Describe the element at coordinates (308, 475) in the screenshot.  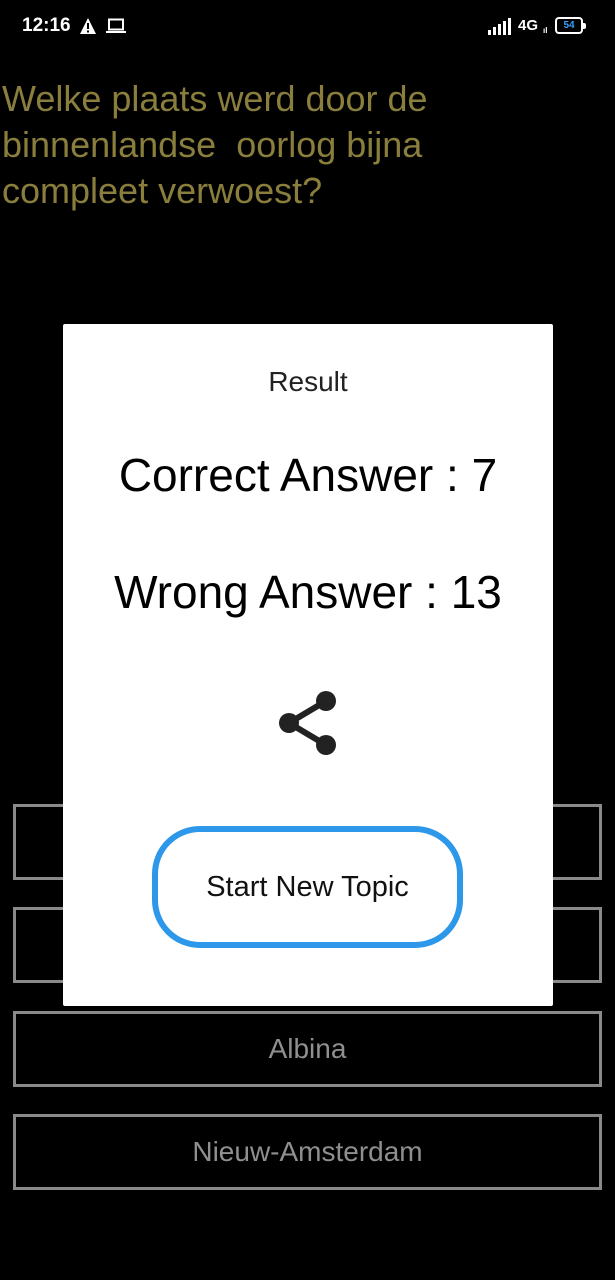
I see `correct-answer-count: Correct Answer : 7` at that location.